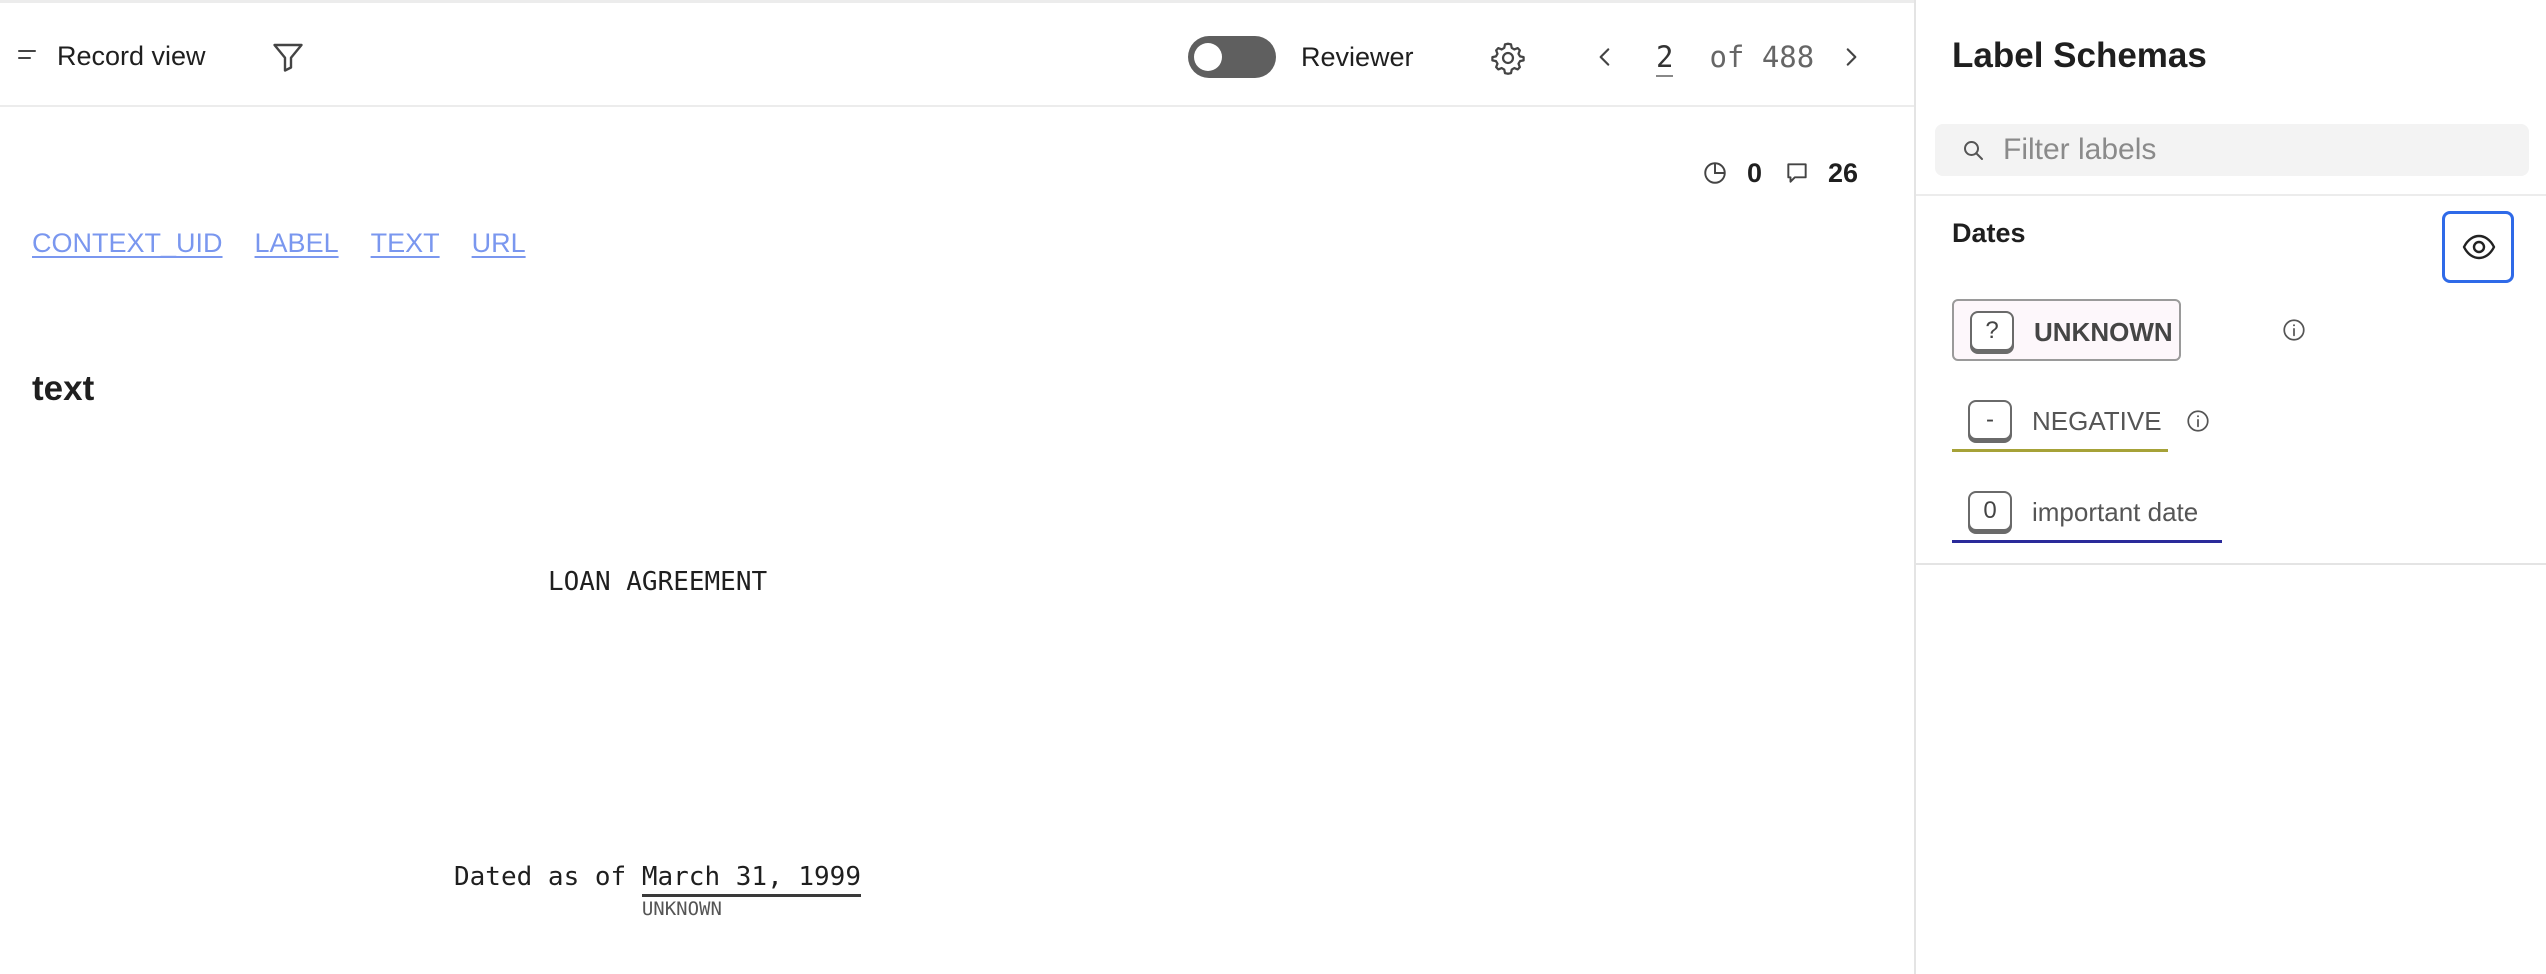 The image size is (2546, 974). I want to click on filter-icon, so click(288, 57).